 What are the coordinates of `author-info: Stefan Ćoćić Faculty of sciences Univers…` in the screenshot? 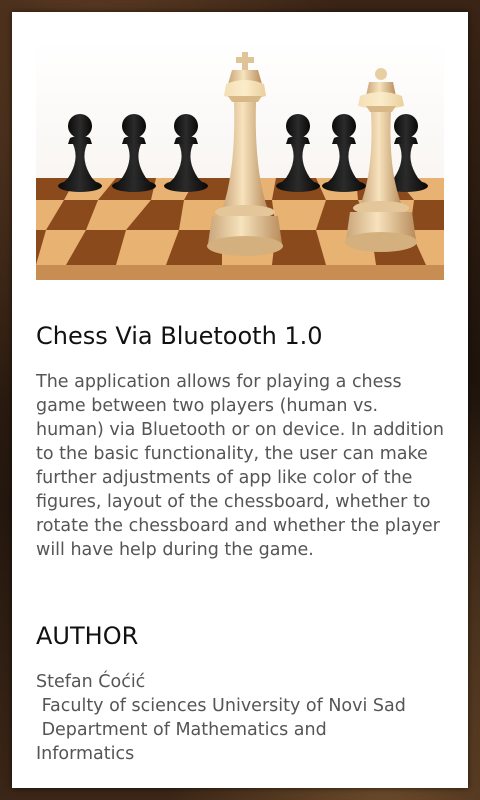 It's located at (241, 718).